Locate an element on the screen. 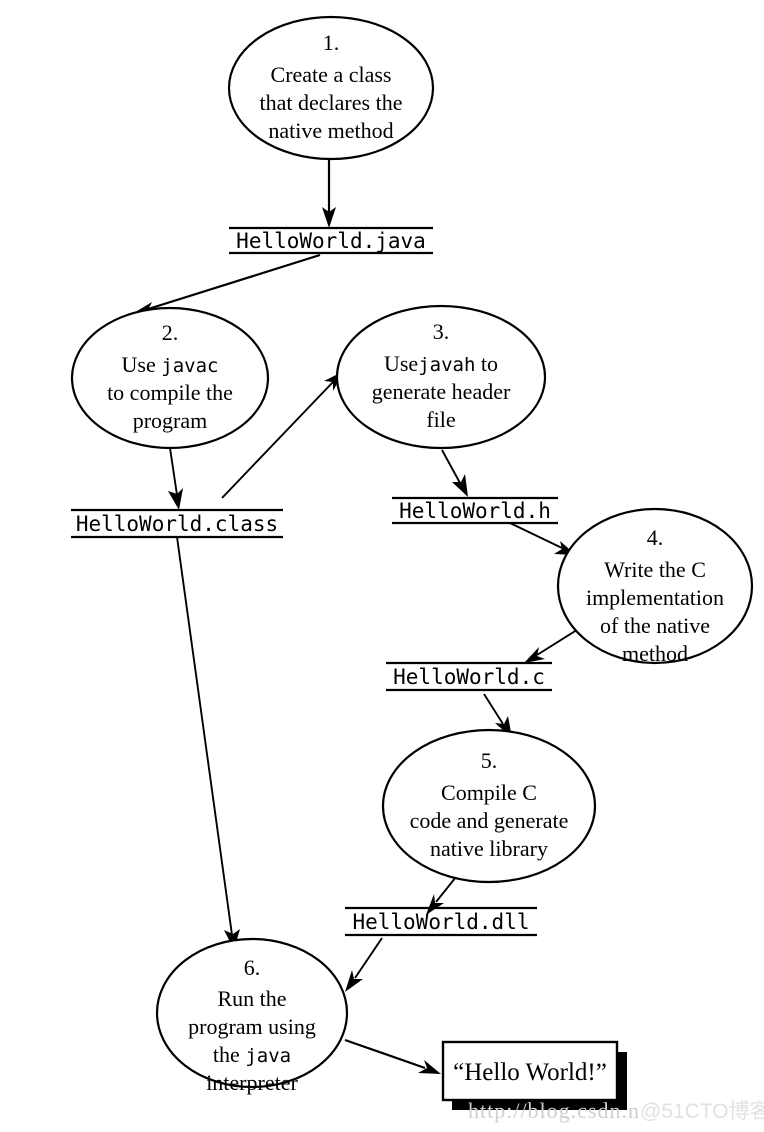 The image size is (764, 1132). step6-line-4: interpreter is located at coordinates (252, 1082).